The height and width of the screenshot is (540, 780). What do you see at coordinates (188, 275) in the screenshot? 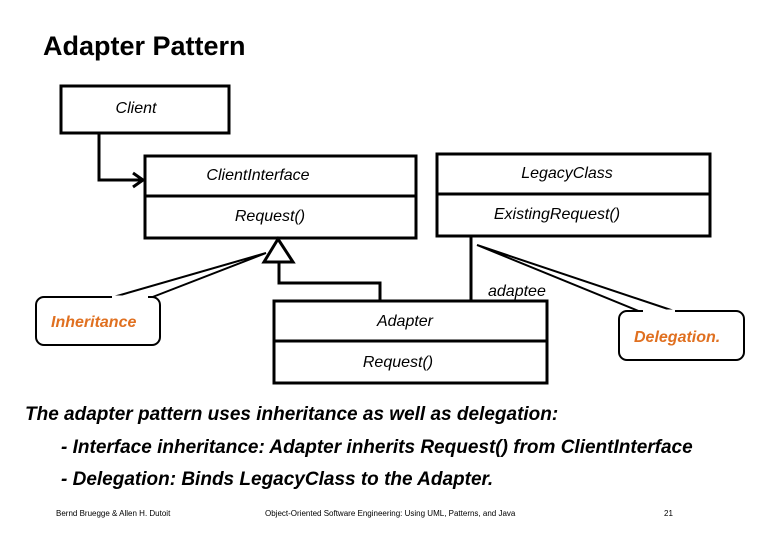
I see `inheritance-callout-pointer` at bounding box center [188, 275].